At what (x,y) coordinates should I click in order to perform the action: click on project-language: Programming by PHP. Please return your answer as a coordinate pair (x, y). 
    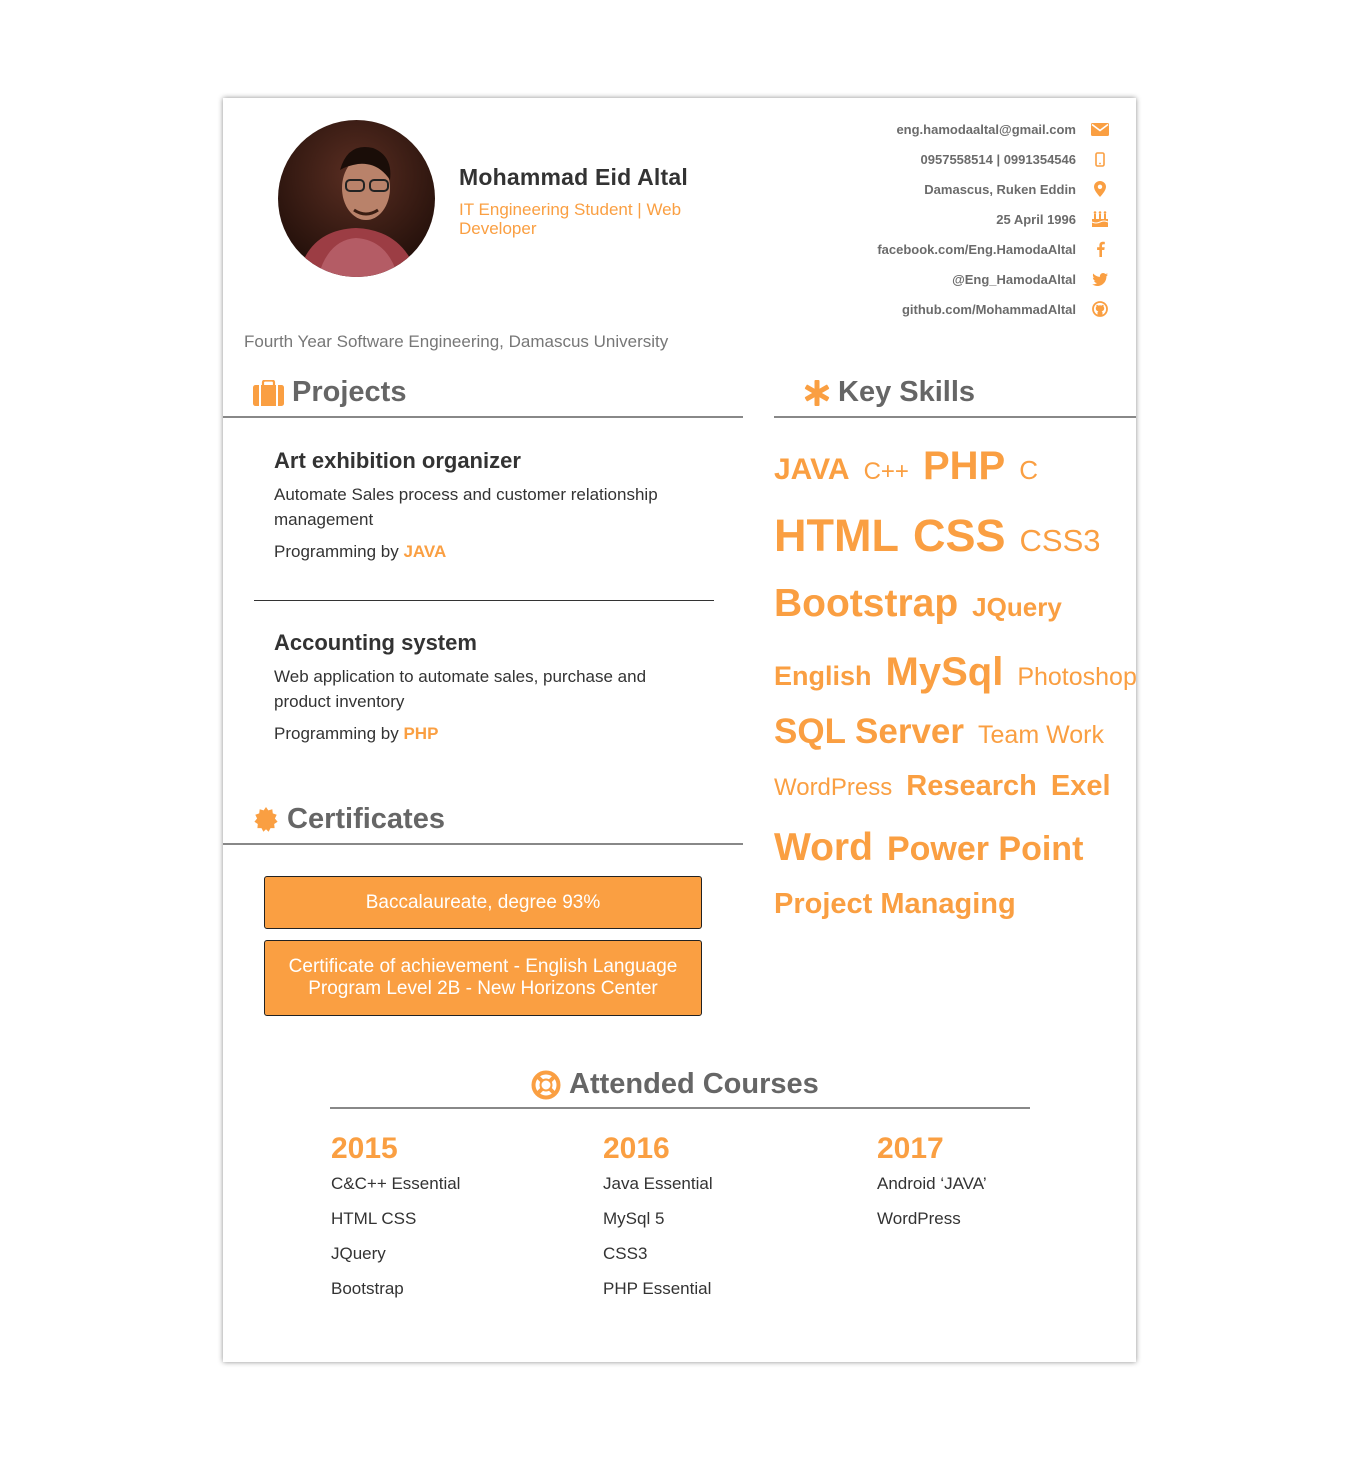
    Looking at the image, I should click on (489, 734).